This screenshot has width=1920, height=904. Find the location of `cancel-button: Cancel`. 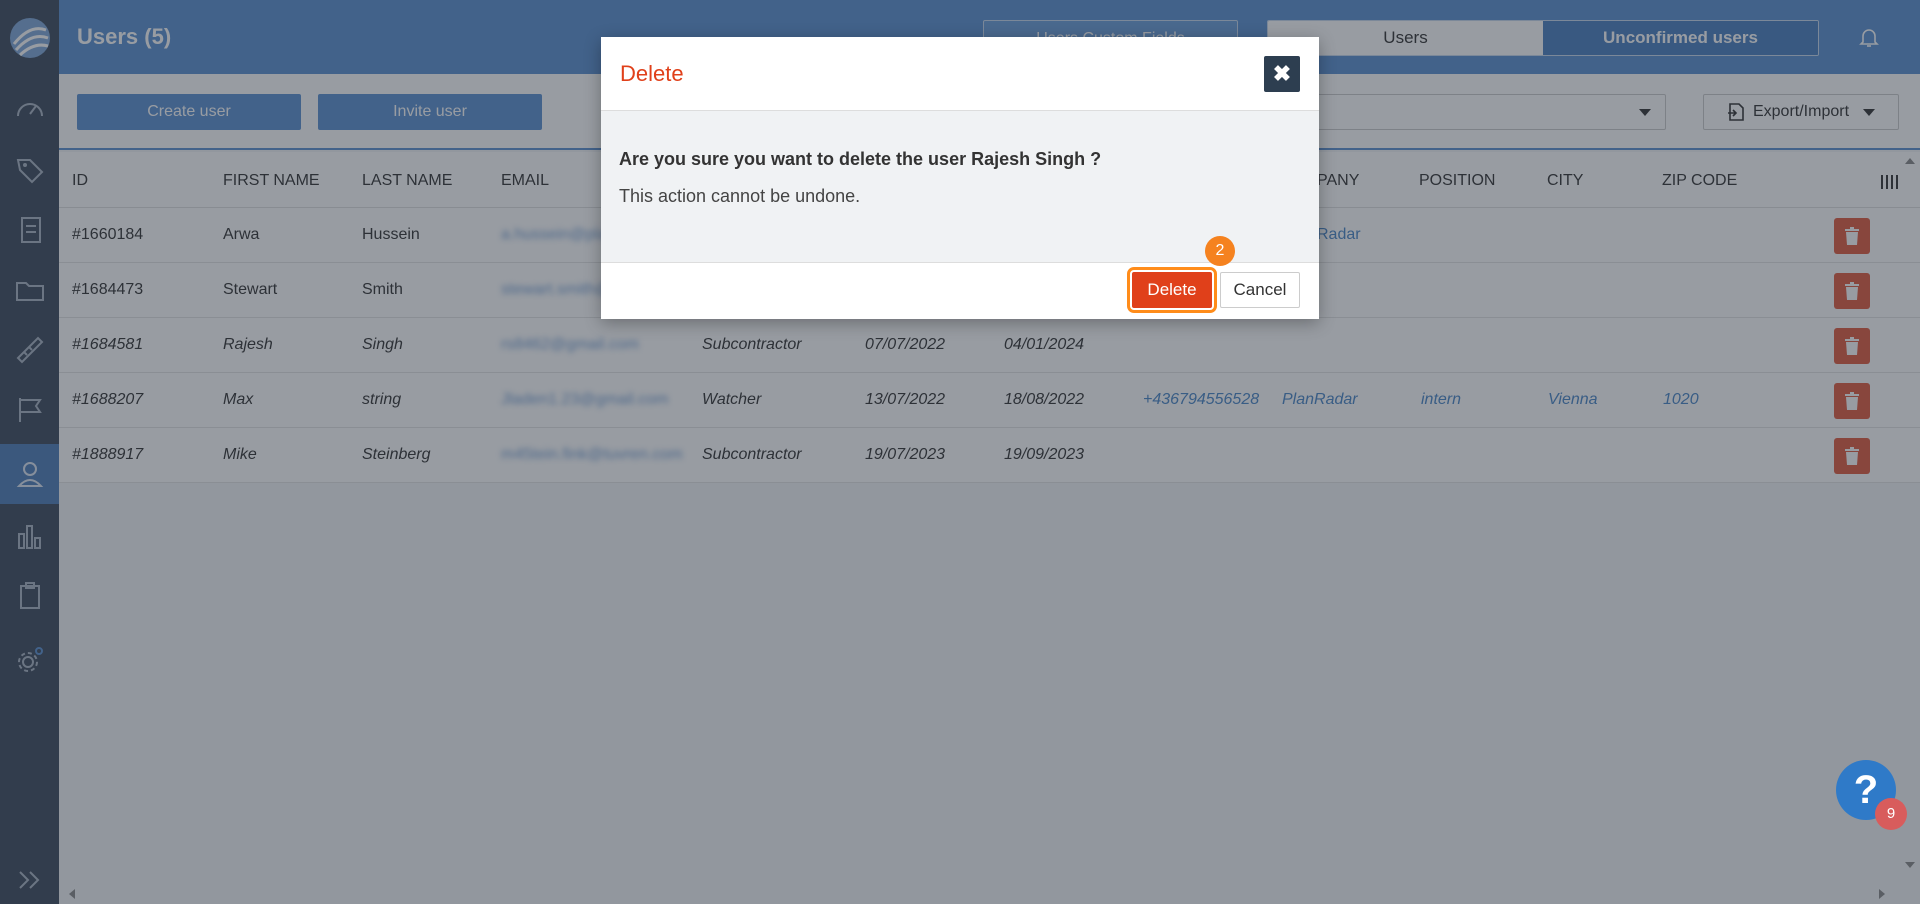

cancel-button: Cancel is located at coordinates (1260, 290).